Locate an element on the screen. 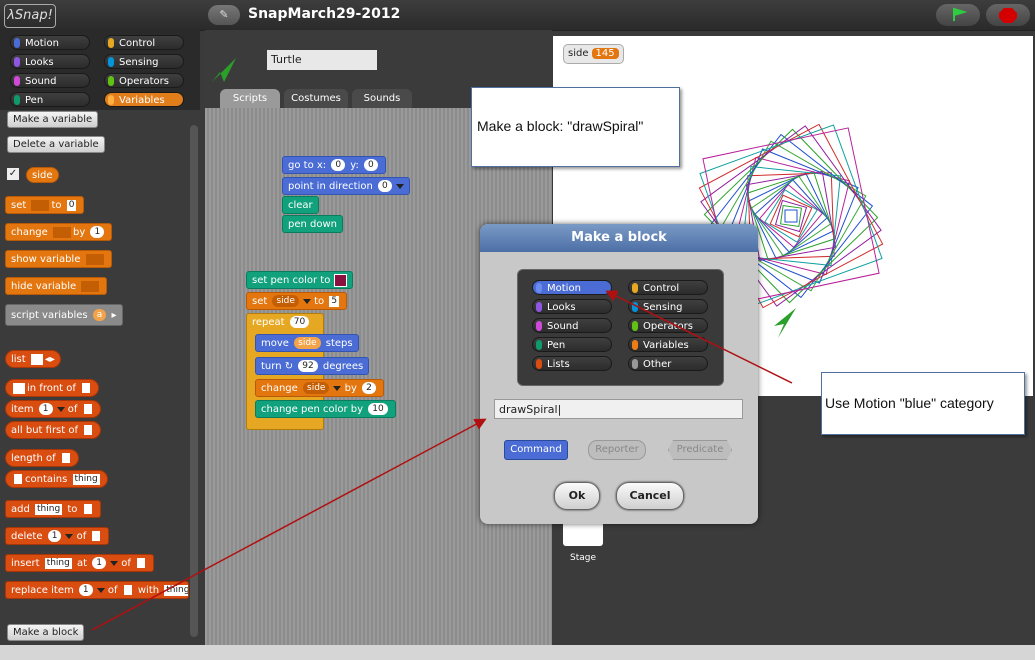 The width and height of the screenshot is (1035, 660). variable-side-reporter: side is located at coordinates (42, 175).